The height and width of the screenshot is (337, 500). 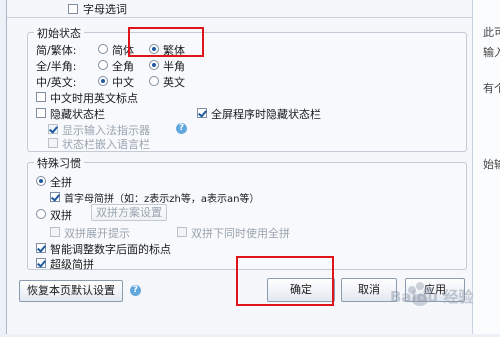 I want to click on restore-defaults-button: 恢复本页默认设置, so click(x=71, y=291).